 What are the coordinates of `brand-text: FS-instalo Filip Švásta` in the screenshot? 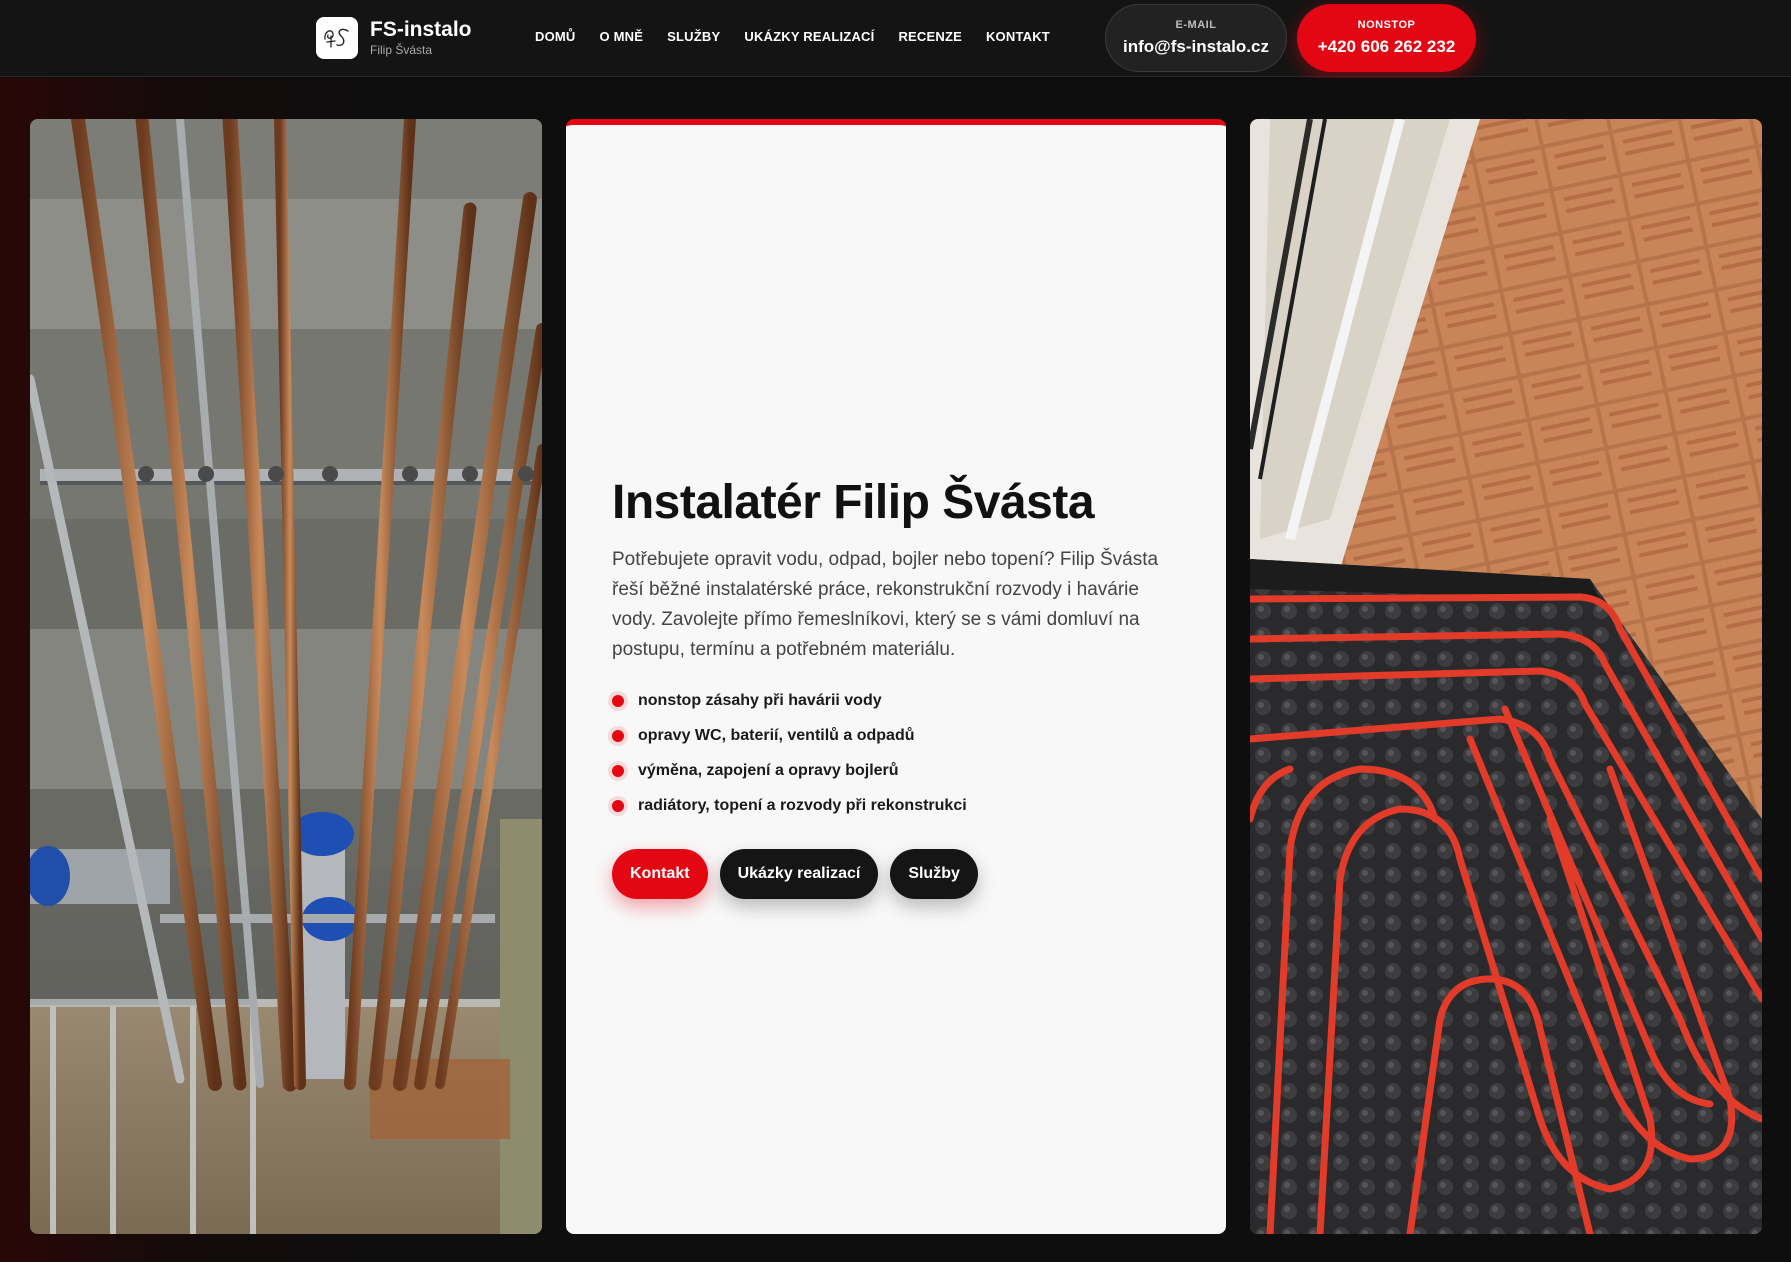 It's located at (421, 37).